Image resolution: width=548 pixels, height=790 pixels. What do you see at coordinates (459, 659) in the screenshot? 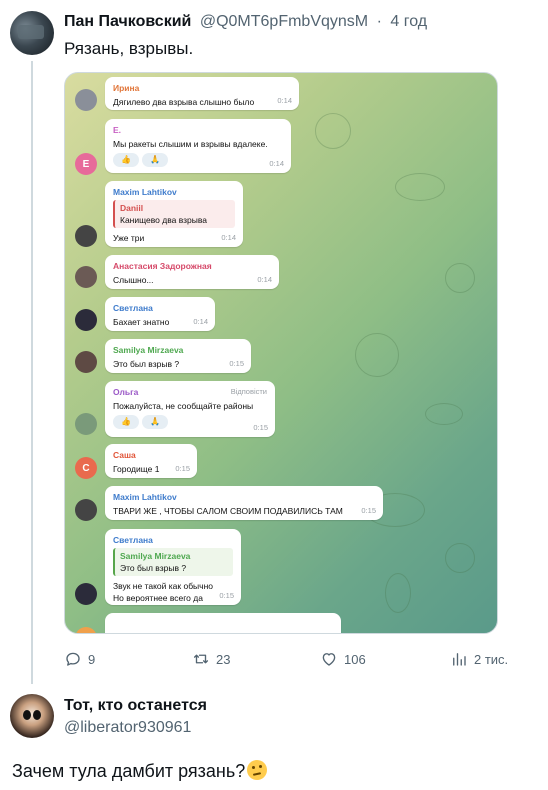
I see `bar-chart-icon` at bounding box center [459, 659].